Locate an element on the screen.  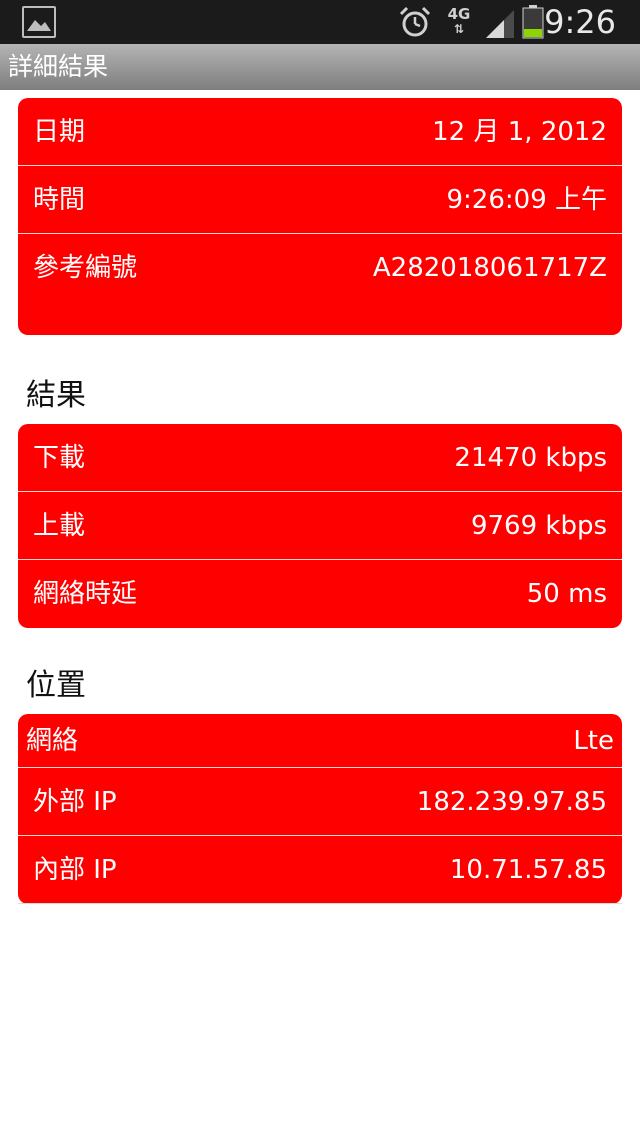
reference-label: 參考編號 is located at coordinates (85, 268).